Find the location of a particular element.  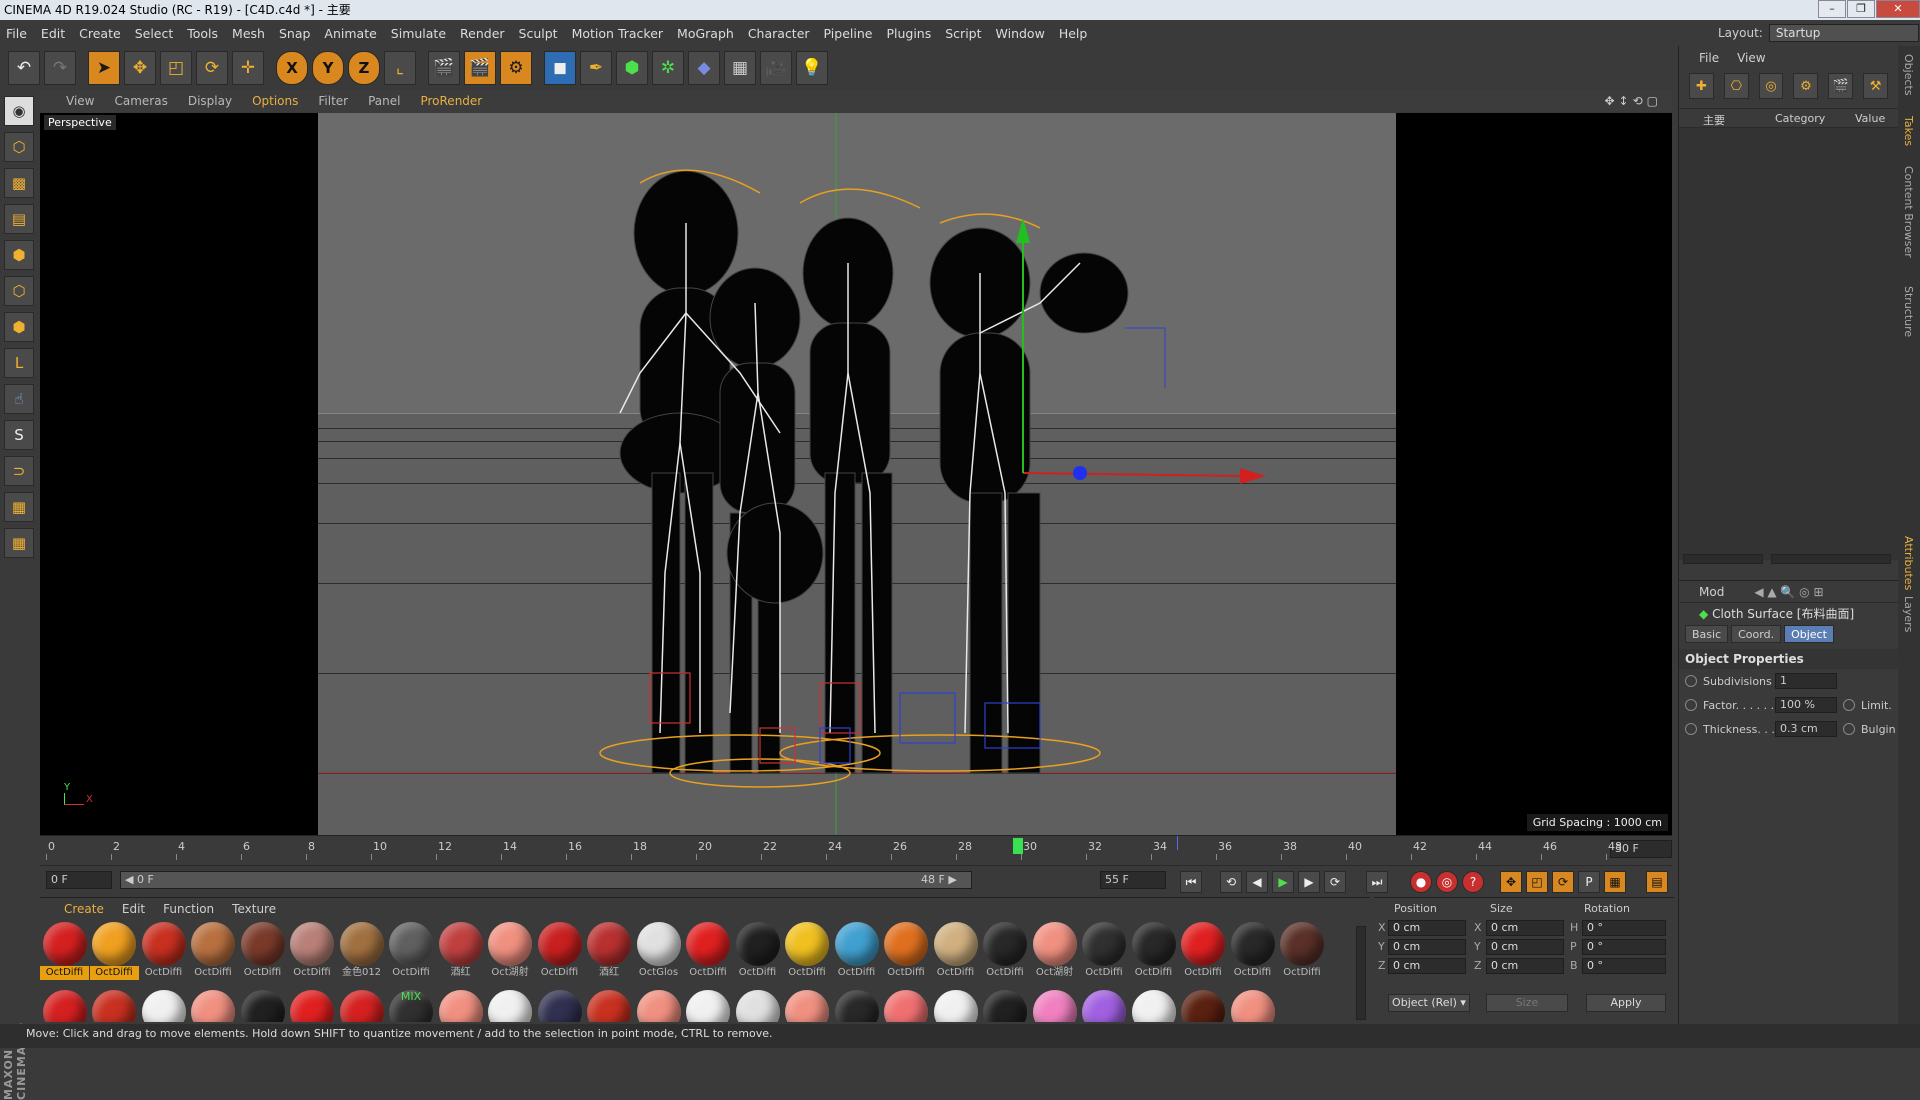

deformer-icon: ◆ is located at coordinates (704, 68).